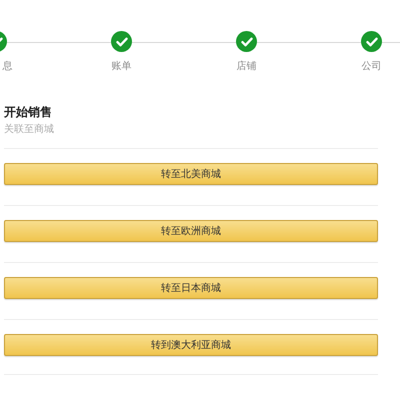  Describe the element at coordinates (7, 66) in the screenshot. I see `step-label: 息` at that location.